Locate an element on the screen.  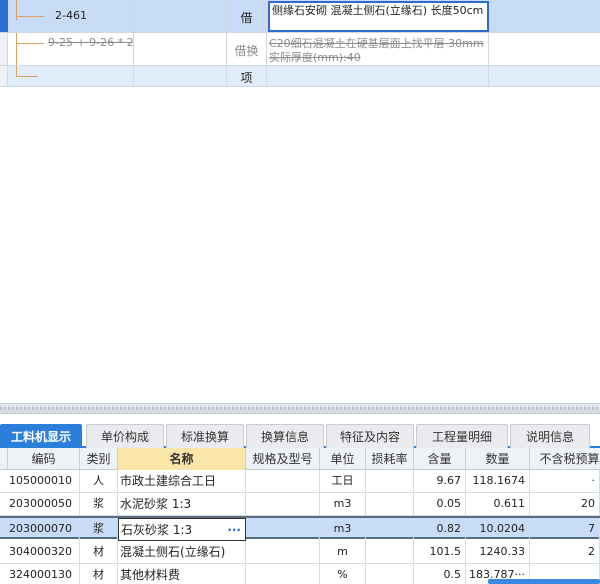
cell-price: · is located at coordinates (565, 481).